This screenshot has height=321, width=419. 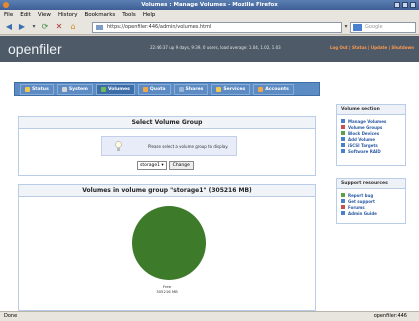 I want to click on menu-file: File, so click(x=8, y=15).